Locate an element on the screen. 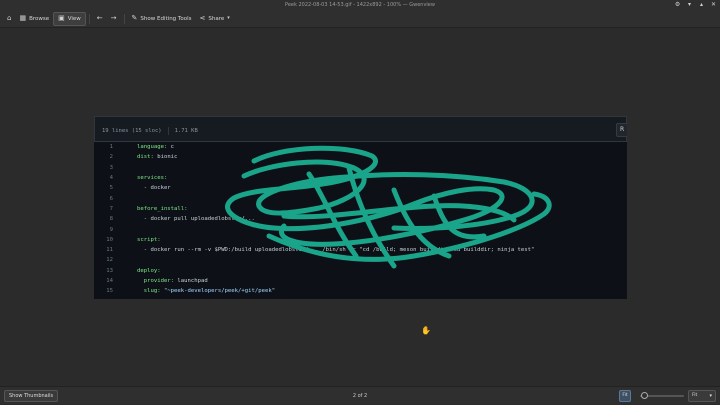  editing-tools-label: Show Editing Tools is located at coordinates (166, 18).